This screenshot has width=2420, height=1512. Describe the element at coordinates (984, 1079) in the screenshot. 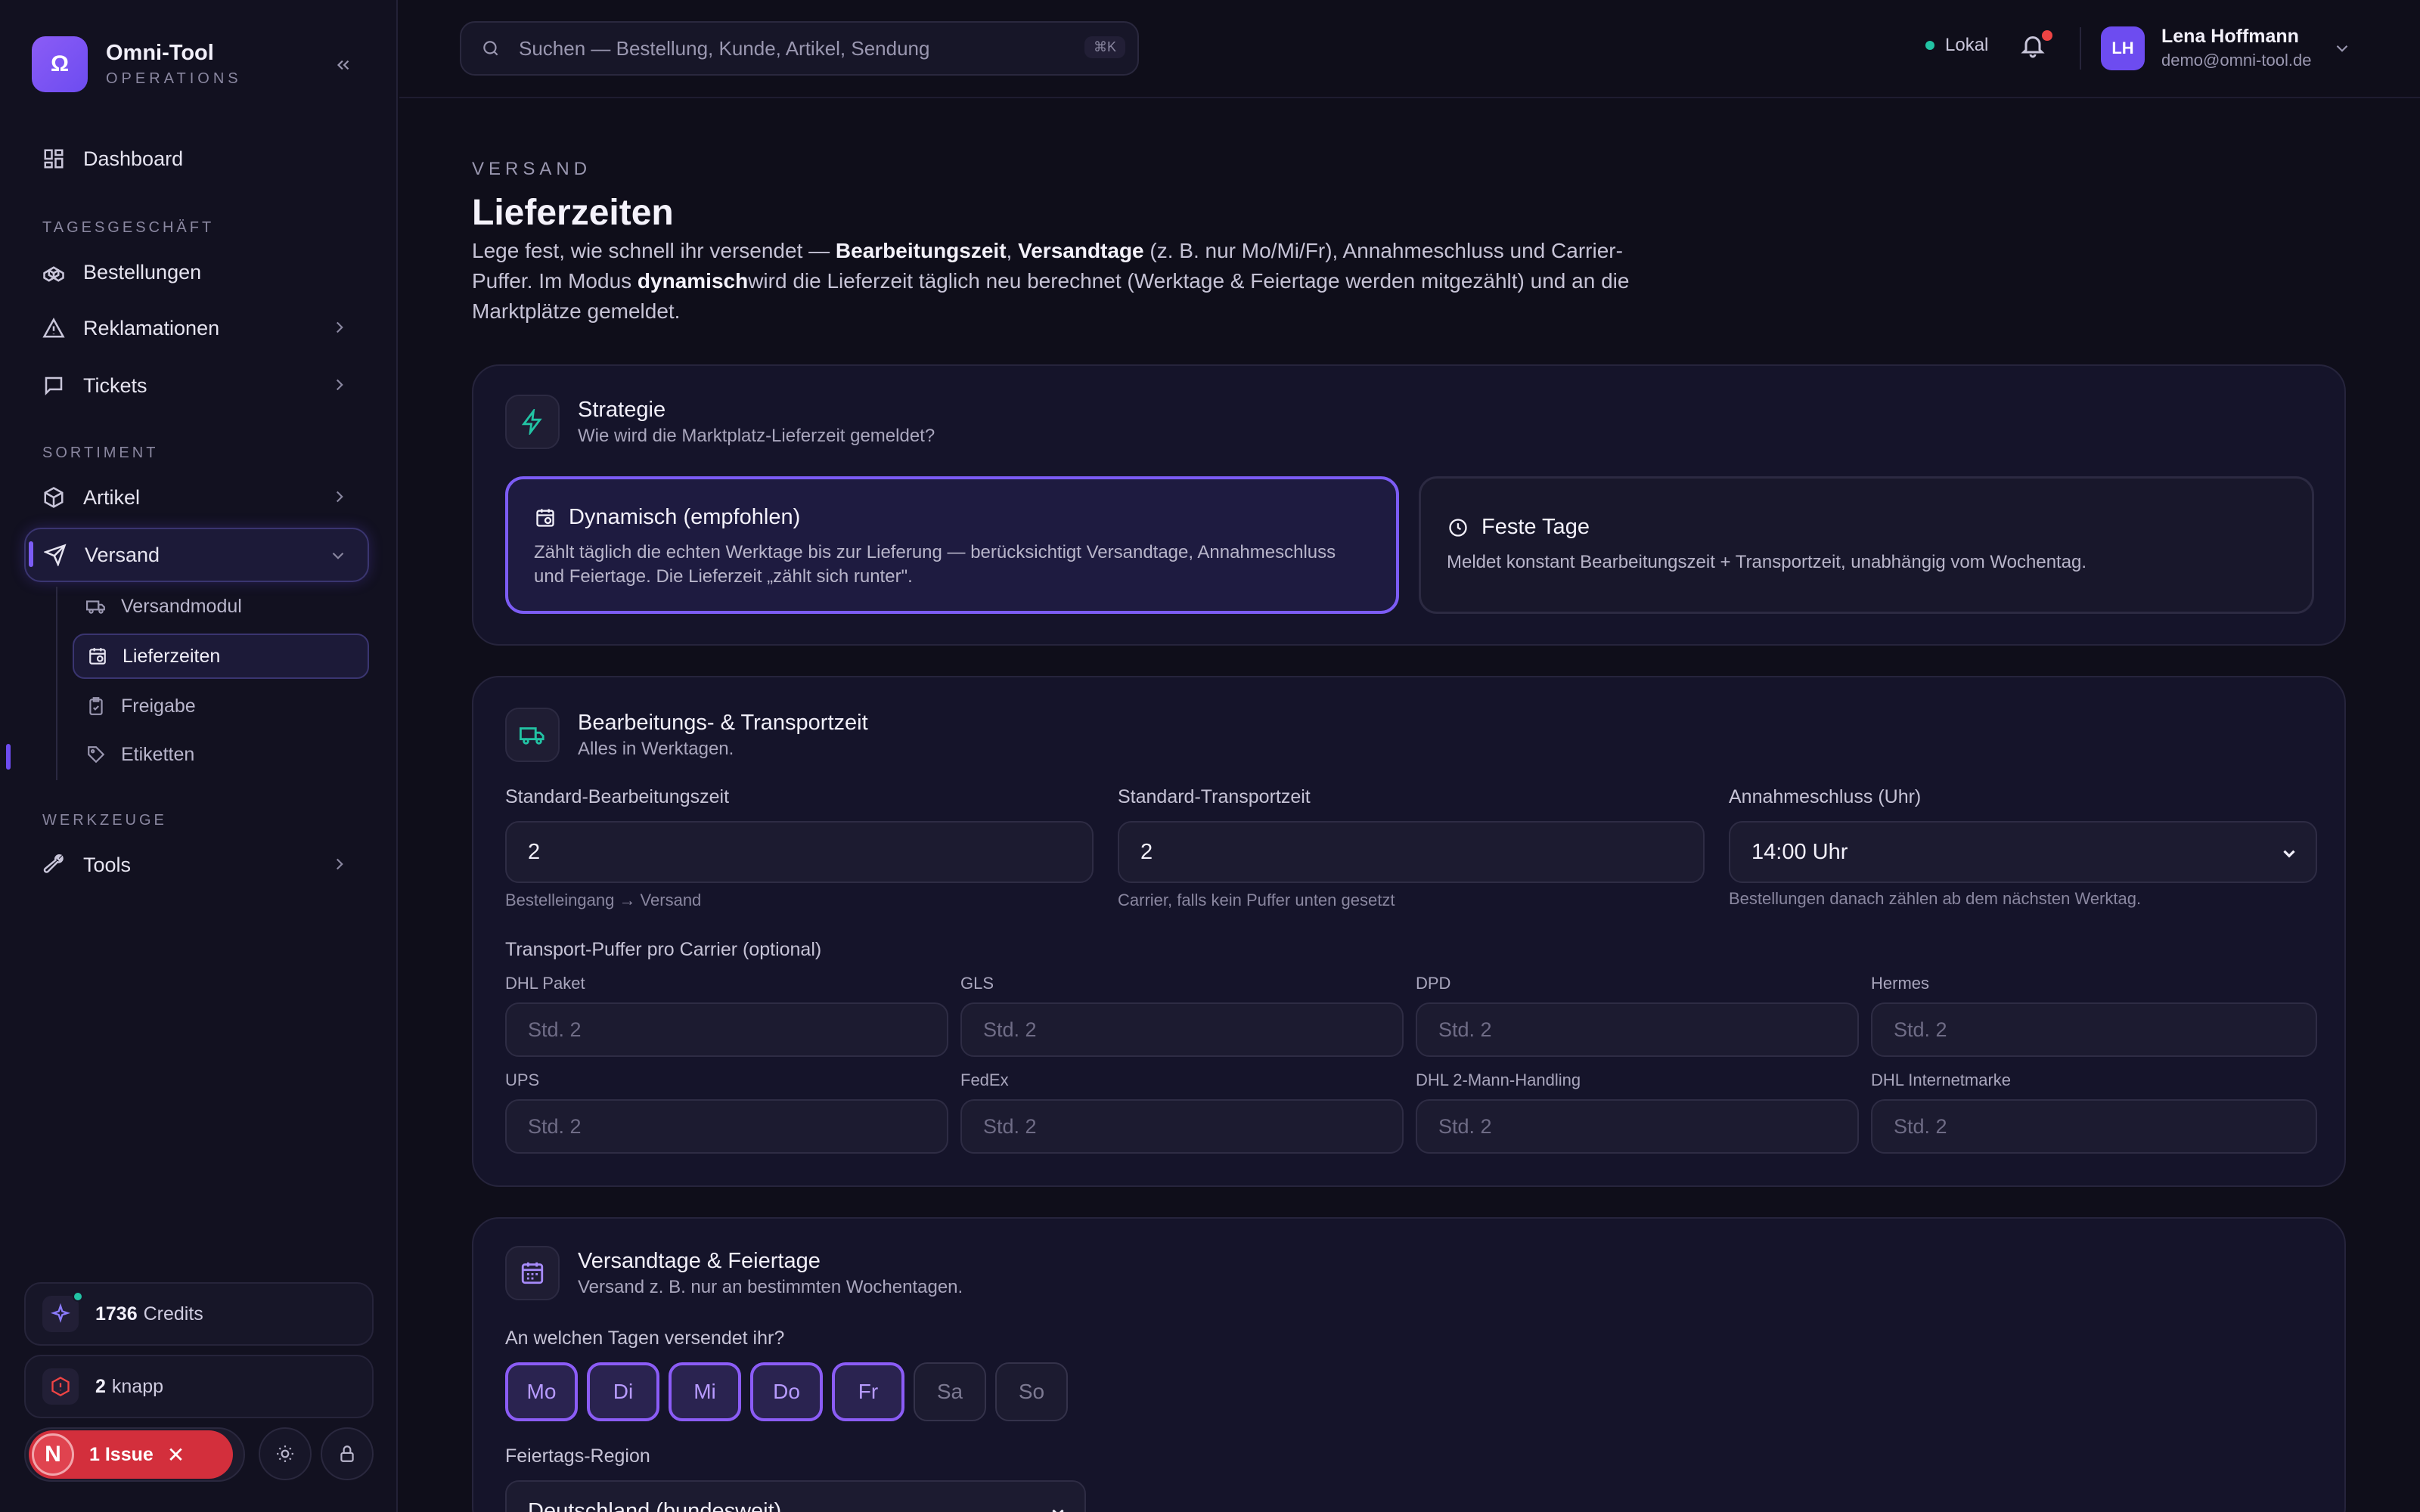

I see `carrier-label: FedEx` at that location.